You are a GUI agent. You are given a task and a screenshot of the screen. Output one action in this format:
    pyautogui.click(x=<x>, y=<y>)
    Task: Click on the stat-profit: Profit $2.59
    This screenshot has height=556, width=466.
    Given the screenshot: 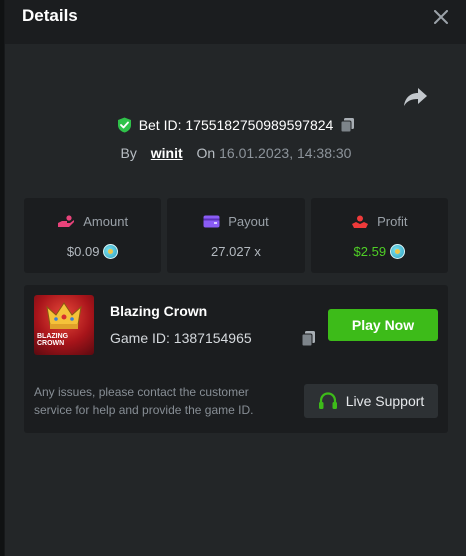 What is the action you would take?
    pyautogui.click(x=379, y=235)
    